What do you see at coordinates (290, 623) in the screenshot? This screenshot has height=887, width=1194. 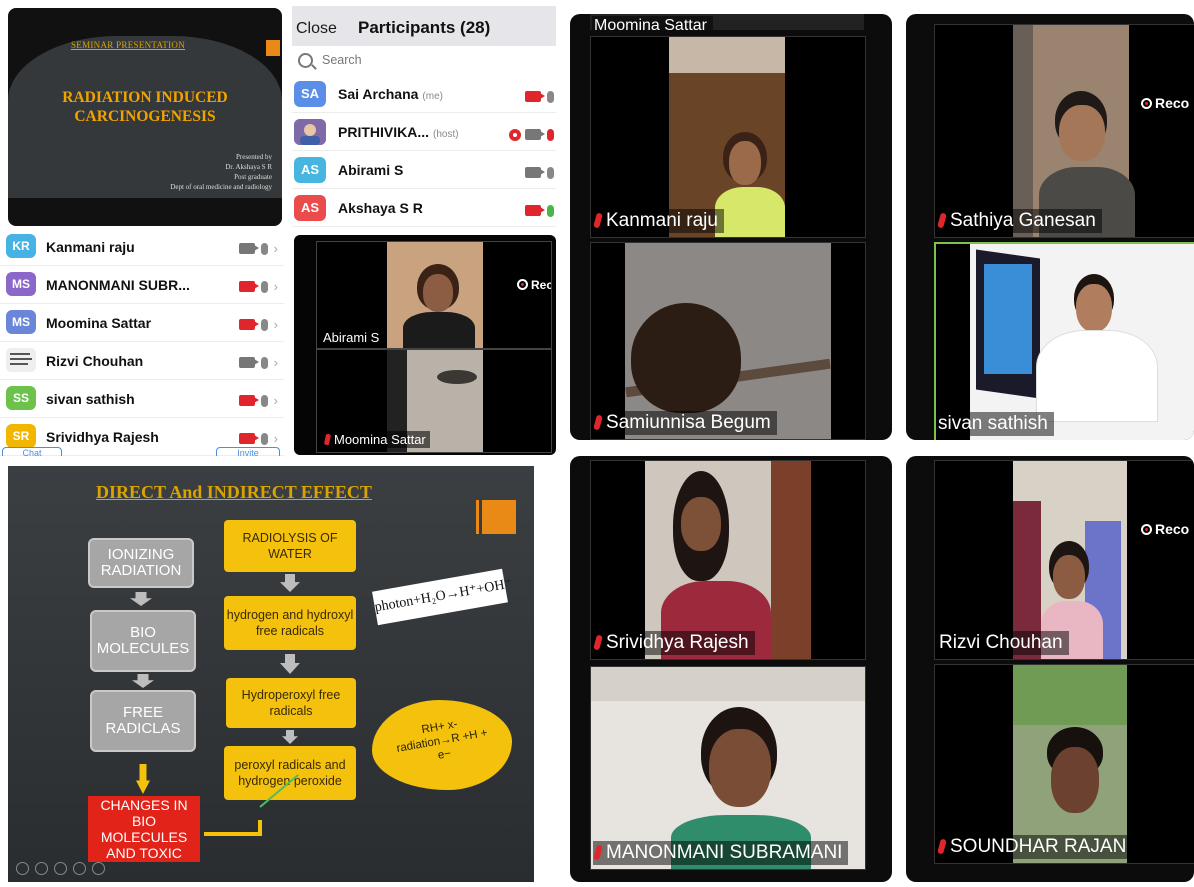 I see `flow-box-hydroxyl-radicals: hydrogen and hydroxyl free radicals` at bounding box center [290, 623].